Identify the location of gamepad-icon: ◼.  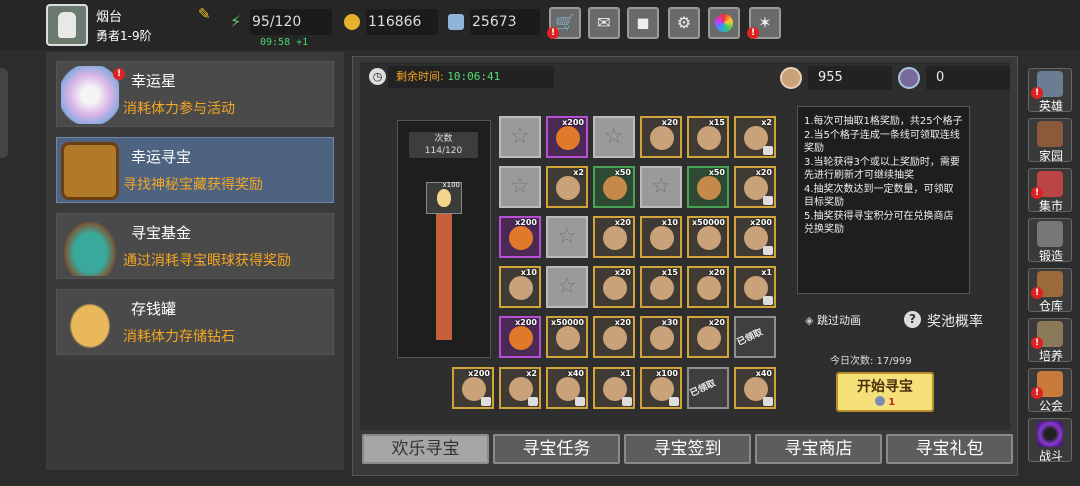
(643, 22).